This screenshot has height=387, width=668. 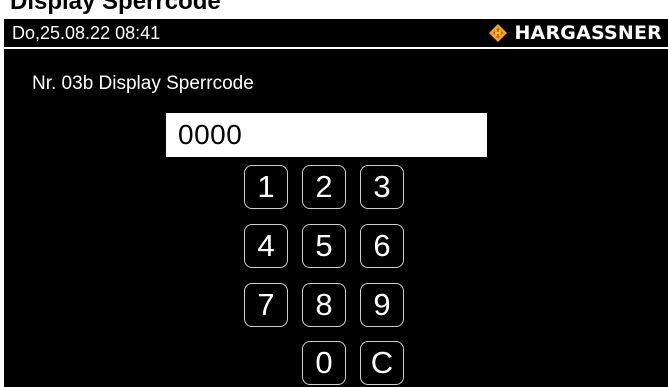 What do you see at coordinates (324, 305) in the screenshot?
I see `keypad-key-8: 8` at bounding box center [324, 305].